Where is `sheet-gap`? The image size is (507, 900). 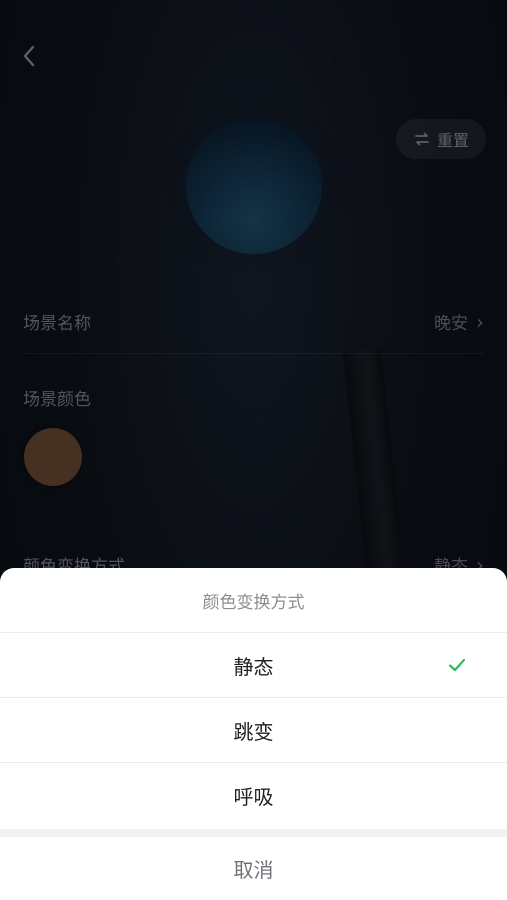 sheet-gap is located at coordinates (253, 833).